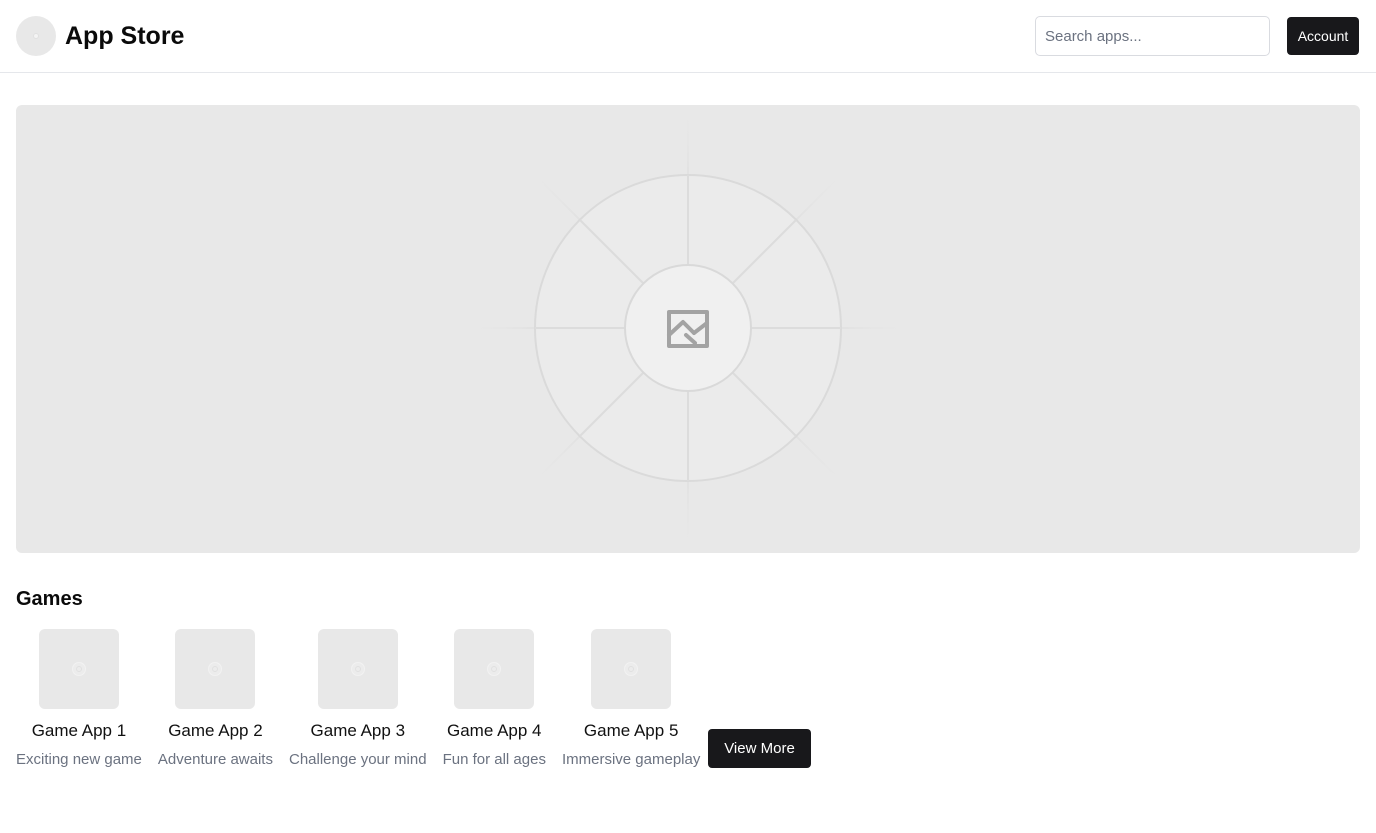 The height and width of the screenshot is (833, 1376). Describe the element at coordinates (631, 730) in the screenshot. I see `game-name: Game App 5` at that location.